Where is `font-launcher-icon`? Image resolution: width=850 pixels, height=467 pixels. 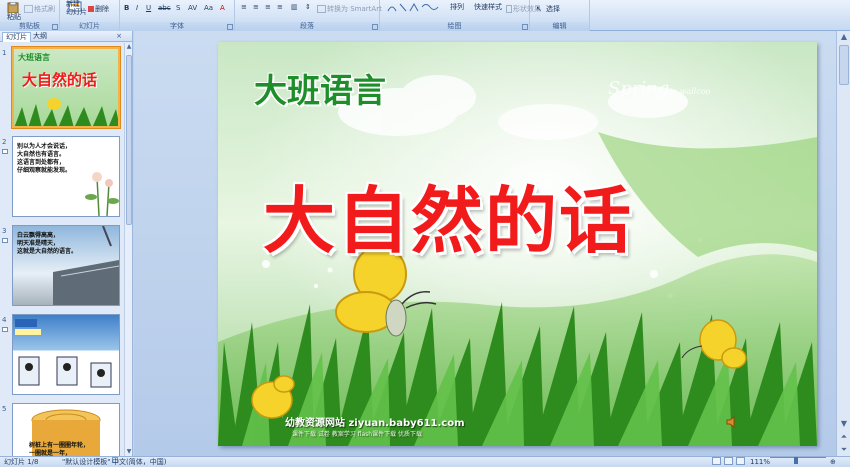 font-launcher-icon is located at coordinates (230, 27).